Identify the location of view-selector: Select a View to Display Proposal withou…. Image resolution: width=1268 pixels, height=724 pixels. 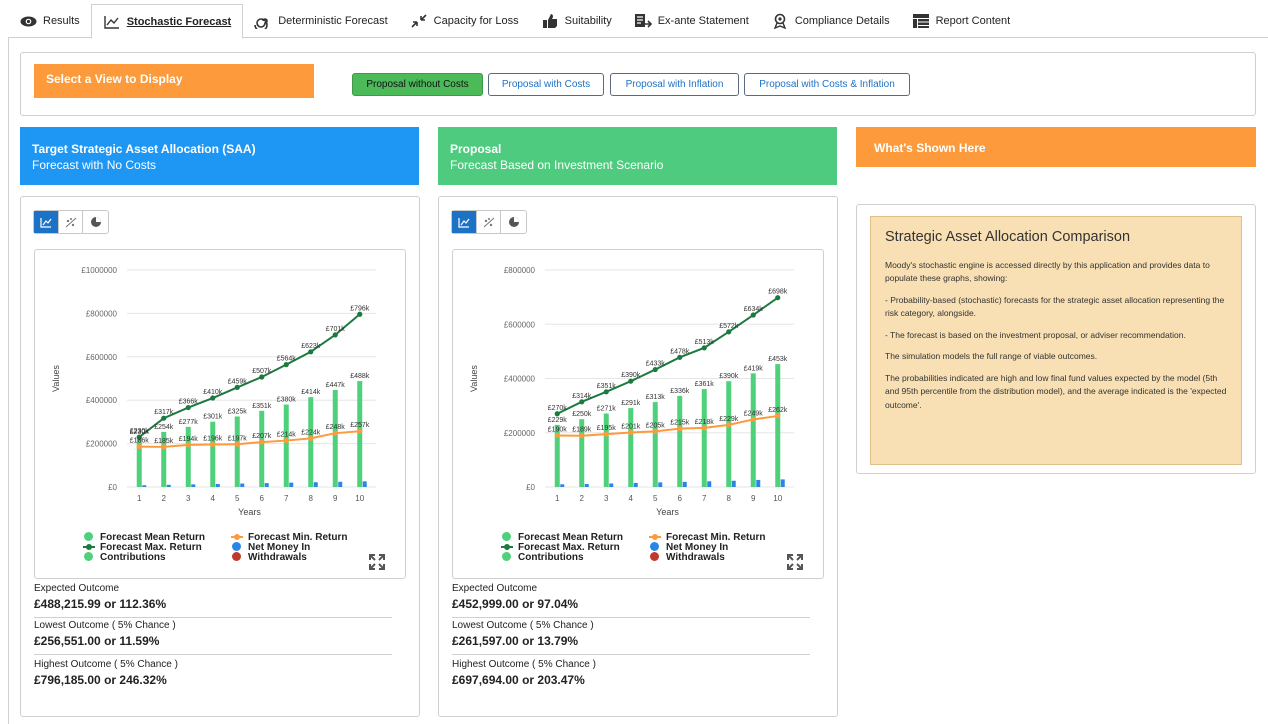
(638, 84).